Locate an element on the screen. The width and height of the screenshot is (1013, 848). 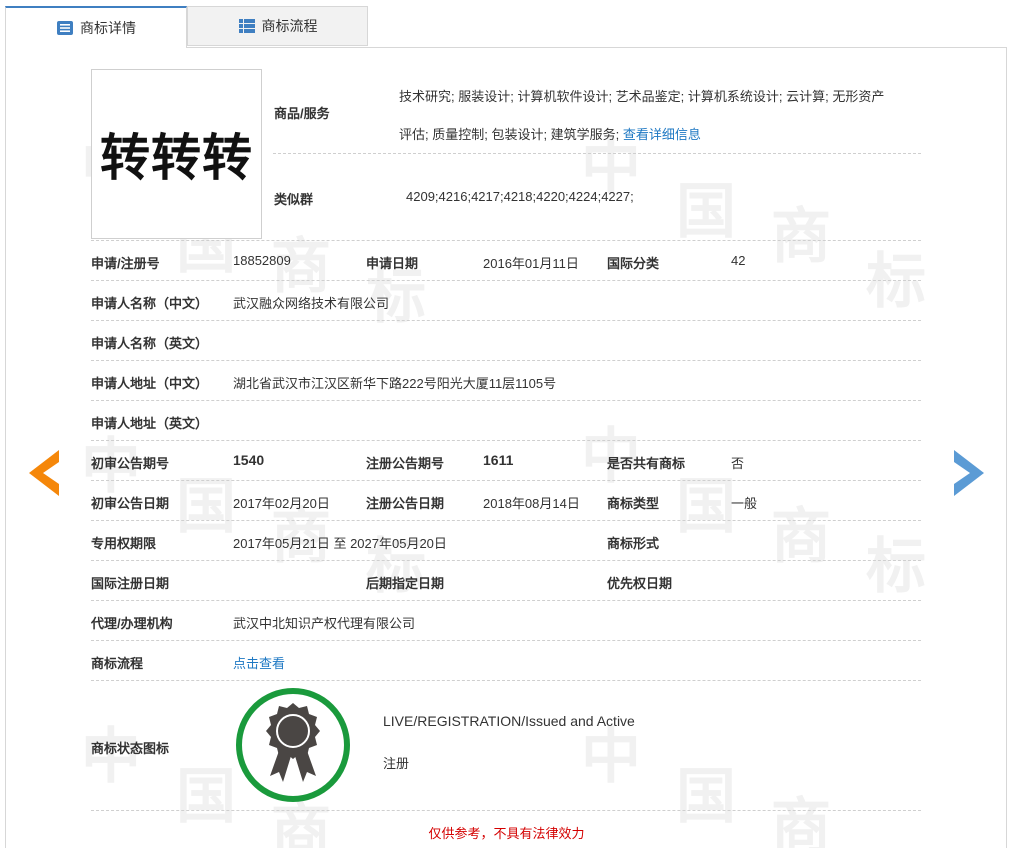
grid-icon is located at coordinates (246, 26).